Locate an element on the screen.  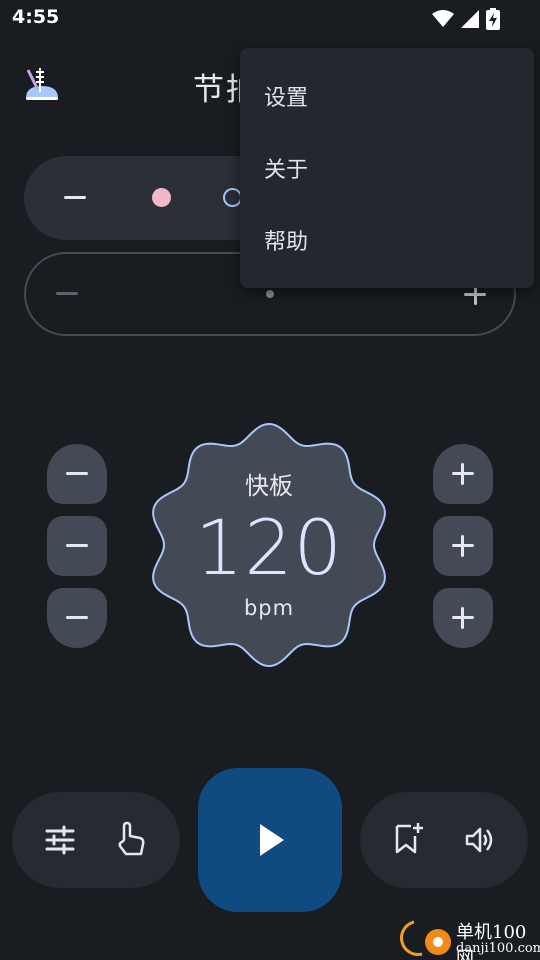
play-button is located at coordinates (270, 840).